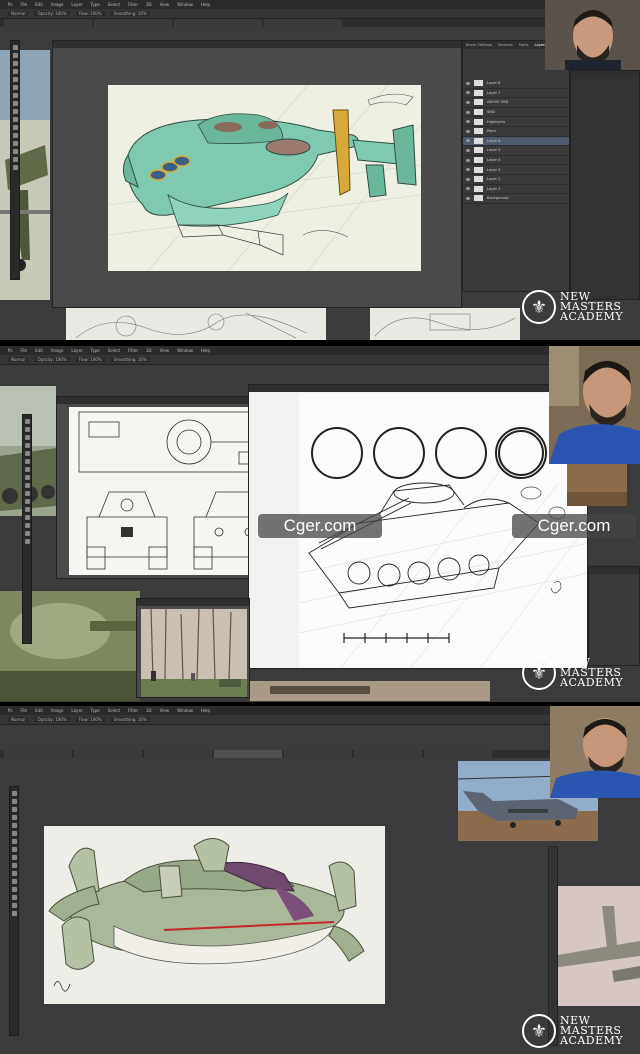 The width and height of the screenshot is (640, 1054). What do you see at coordinates (516, 122) in the screenshot?
I see `layer-row: Highlights` at bounding box center [516, 122].